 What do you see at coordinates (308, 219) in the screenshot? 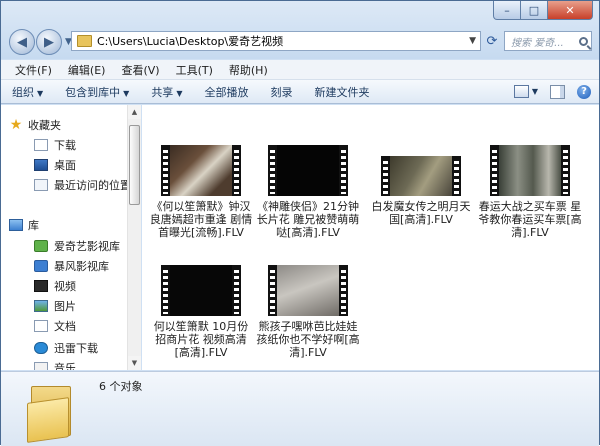
I see `file-name: 《神雕侠侣》21分钟长片花 雕兄被赞萌萌哒[高清].FLV` at bounding box center [308, 219].